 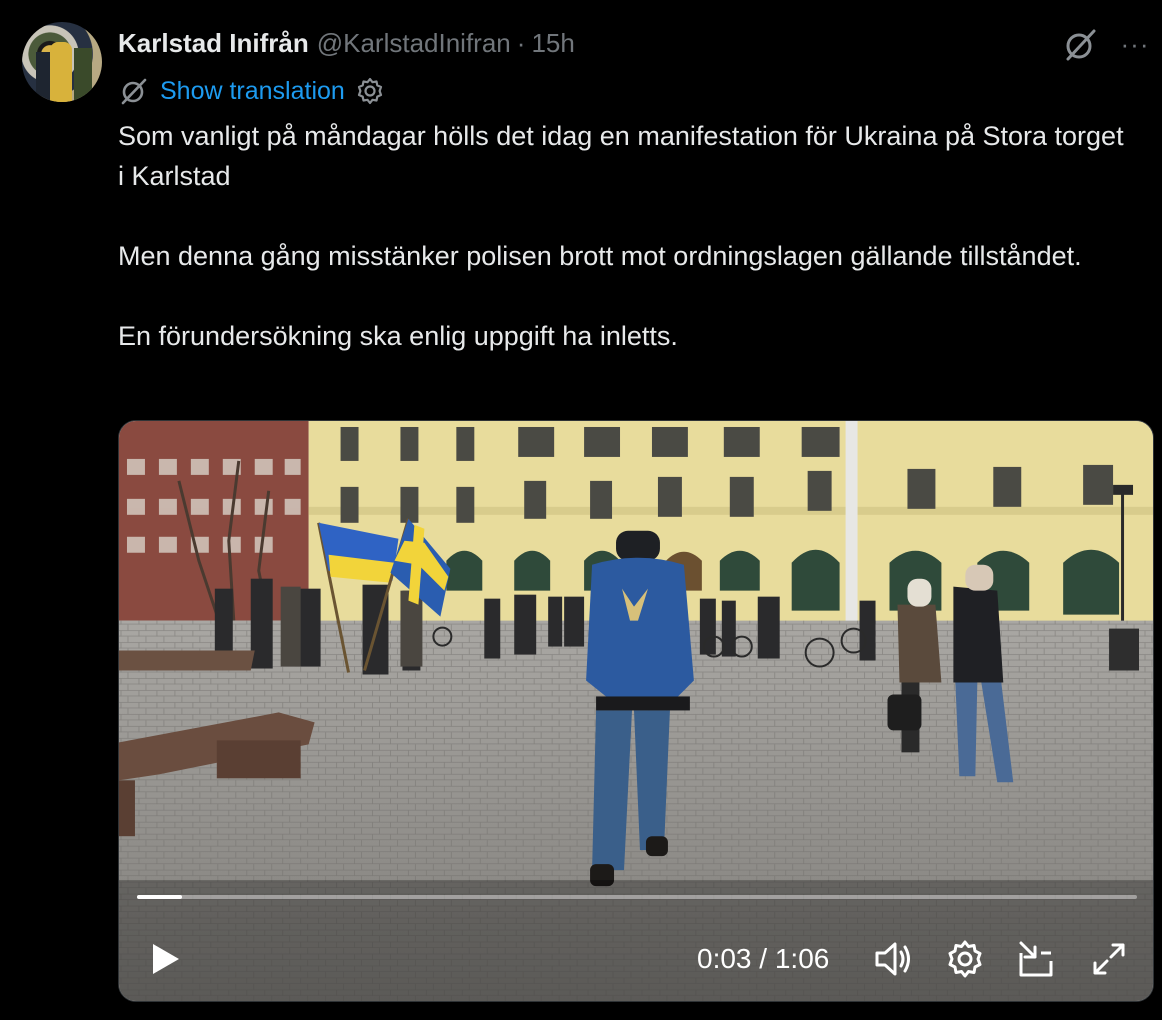 I want to click on timestamp: 15h, so click(x=552, y=43).